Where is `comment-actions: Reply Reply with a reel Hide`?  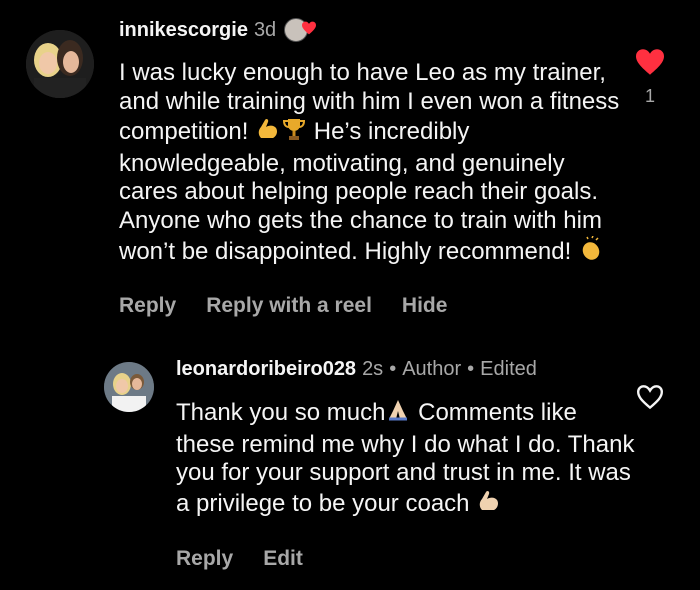 comment-actions: Reply Reply with a reel Hide is located at coordinates (298, 306).